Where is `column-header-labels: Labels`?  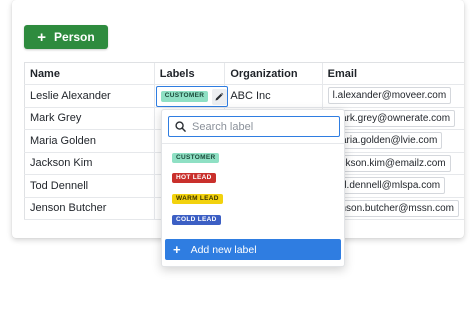 column-header-labels: Labels is located at coordinates (189, 73).